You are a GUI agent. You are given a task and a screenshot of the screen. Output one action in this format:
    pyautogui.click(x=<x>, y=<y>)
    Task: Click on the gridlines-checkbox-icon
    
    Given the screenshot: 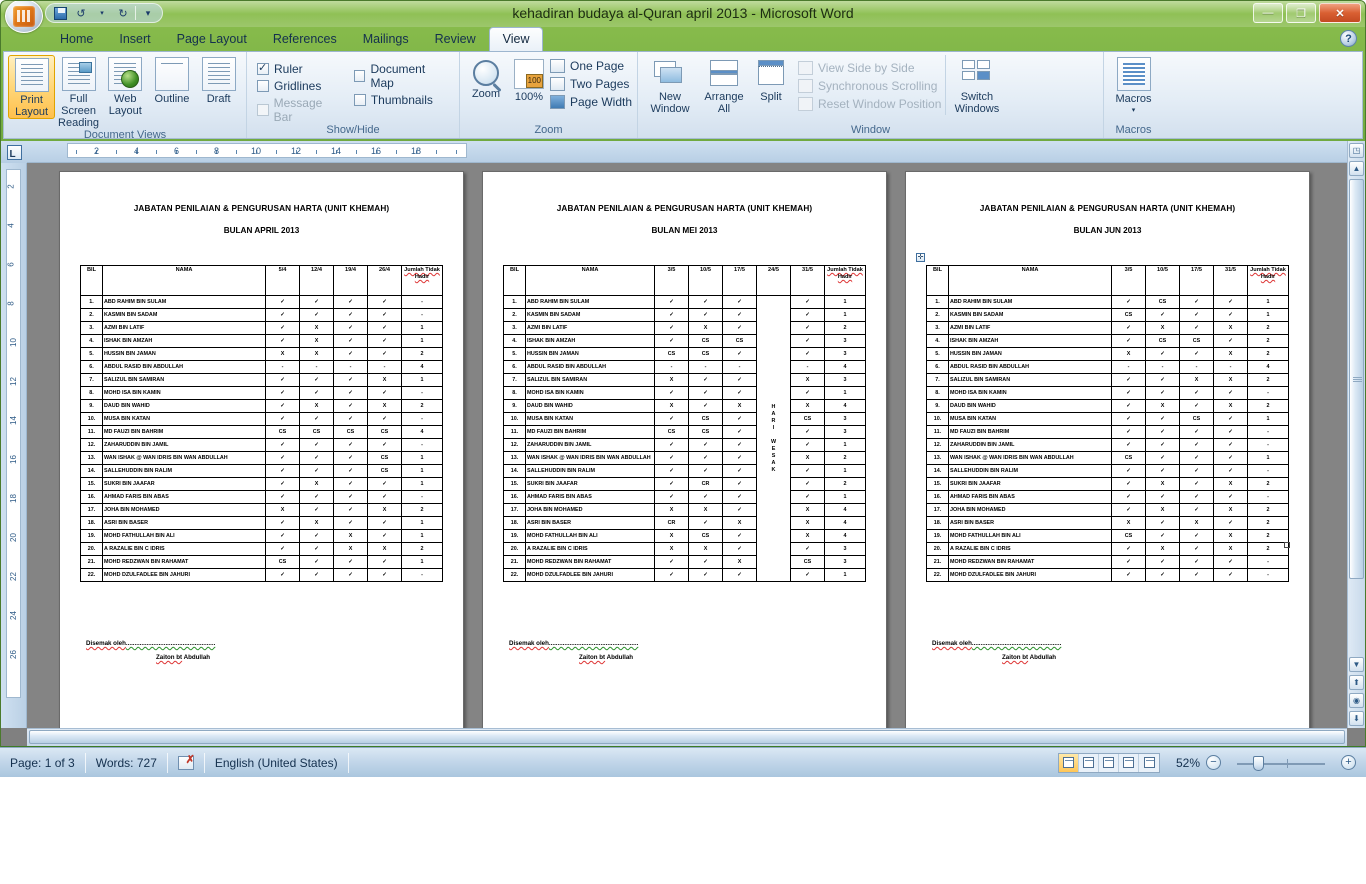 What is the action you would take?
    pyautogui.click(x=263, y=86)
    